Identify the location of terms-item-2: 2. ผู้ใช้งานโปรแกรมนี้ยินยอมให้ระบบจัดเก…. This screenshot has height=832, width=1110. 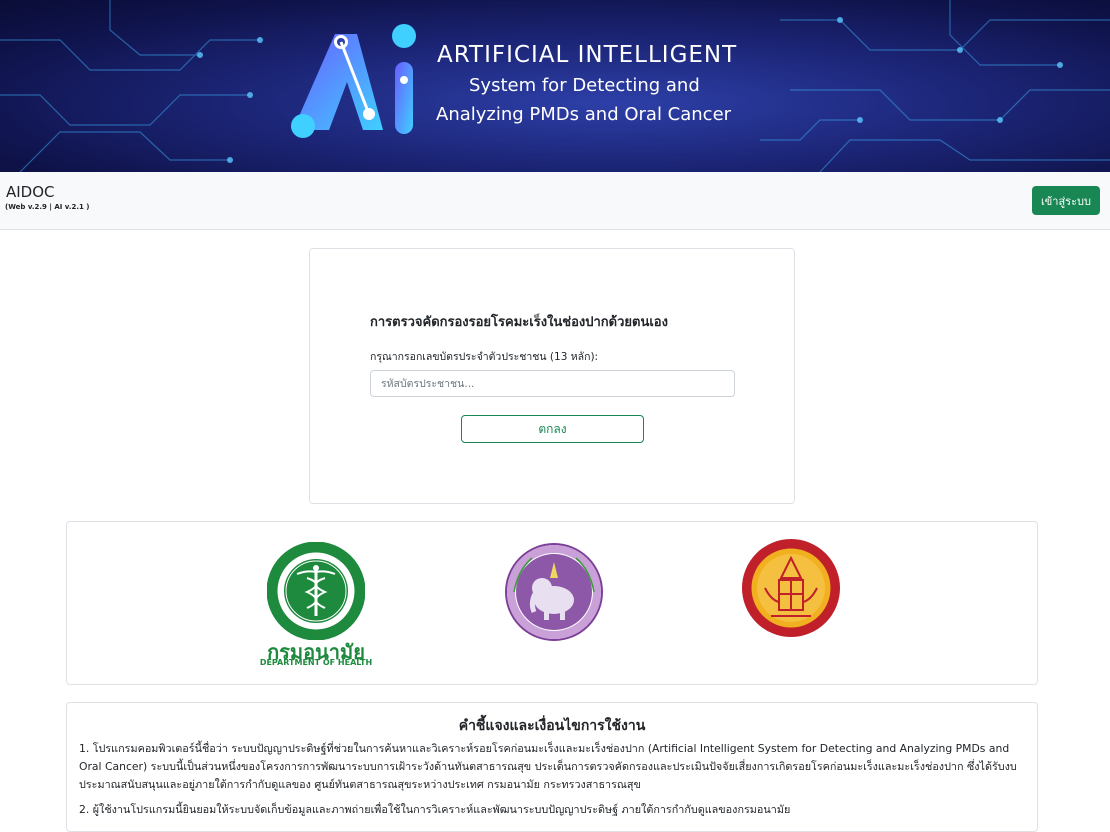
(435, 809).